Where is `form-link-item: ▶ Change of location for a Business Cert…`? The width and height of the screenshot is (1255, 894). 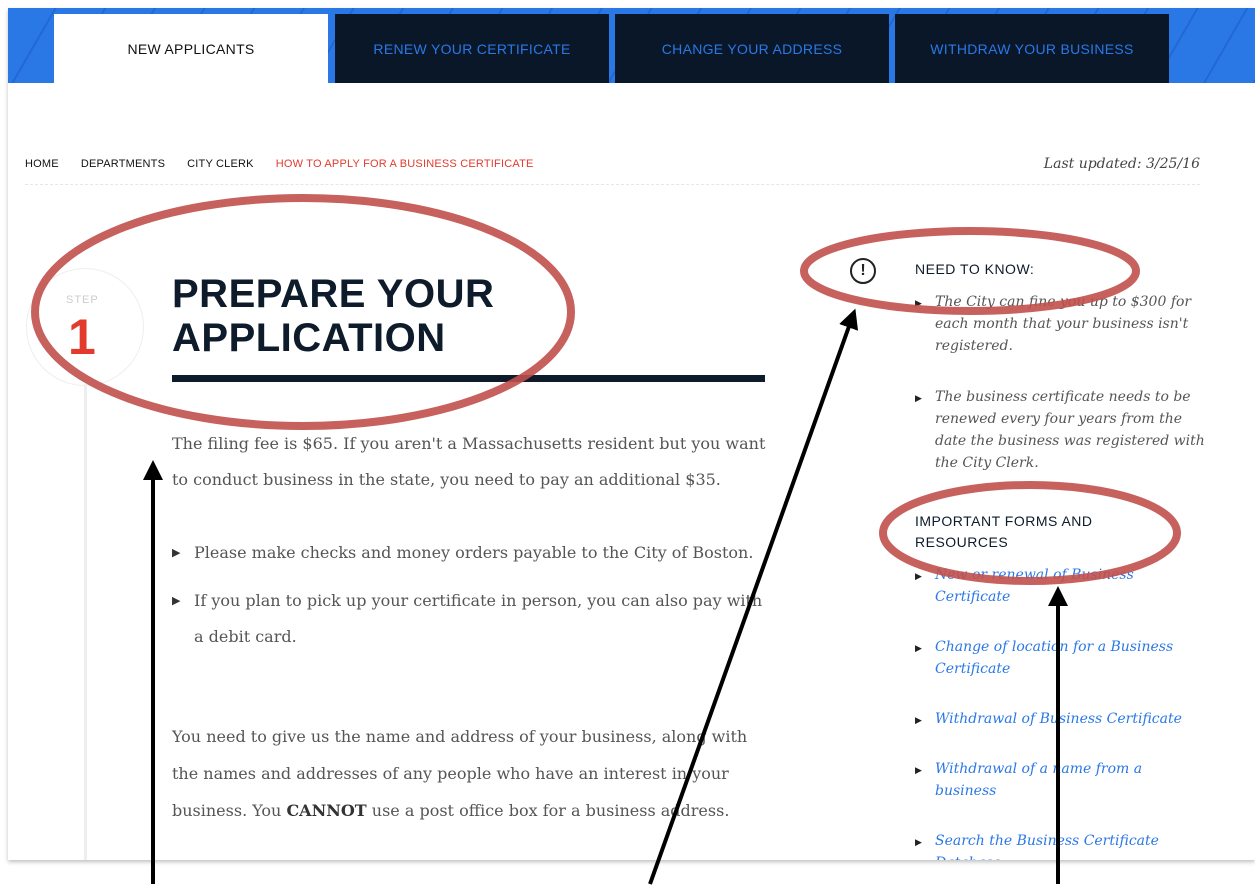
form-link-item: ▶ Change of location for a Business Cert… is located at coordinates (1060, 658).